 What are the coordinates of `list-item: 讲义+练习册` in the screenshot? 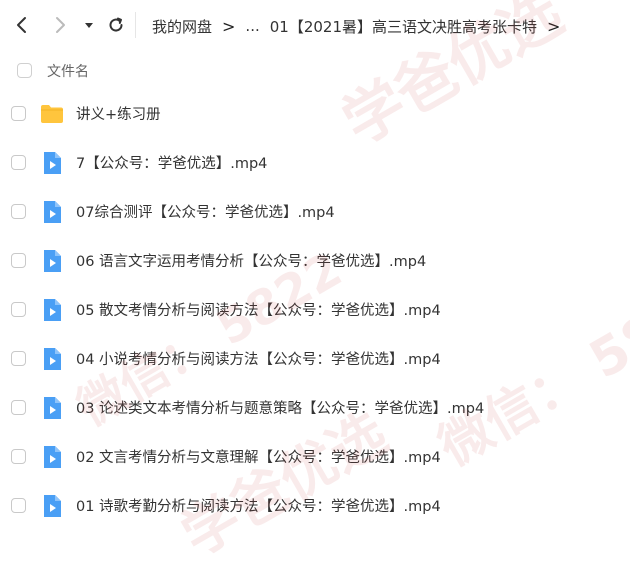 It's located at (315, 114).